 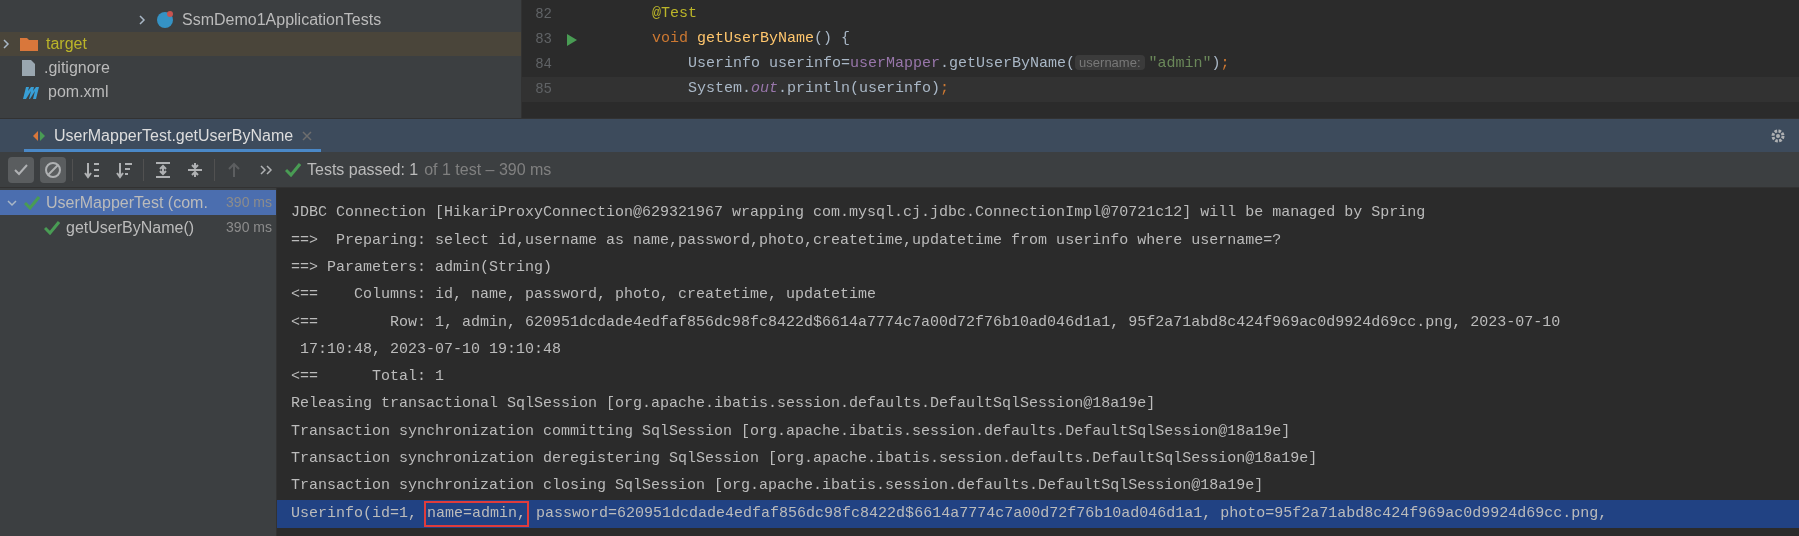 I want to click on settings-icon, so click(x=1778, y=136).